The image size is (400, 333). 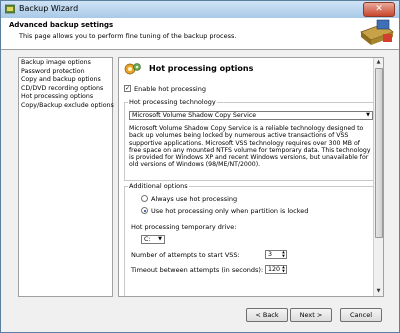 What do you see at coordinates (61, 25) in the screenshot?
I see `page-title: Advanced backup settings` at bounding box center [61, 25].